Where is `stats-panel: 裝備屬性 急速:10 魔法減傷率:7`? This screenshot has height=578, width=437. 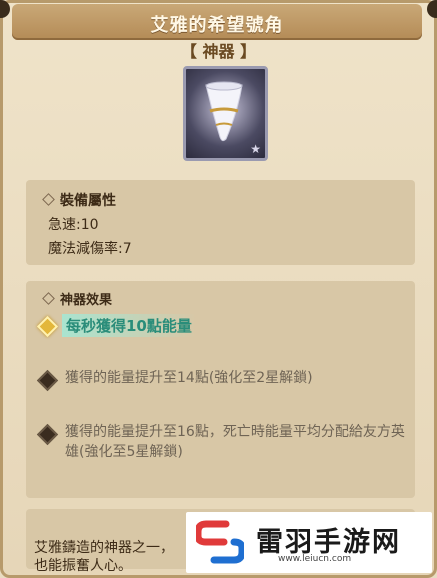 stats-panel: 裝備屬性 急速:10 魔法減傷率:7 is located at coordinates (220, 222).